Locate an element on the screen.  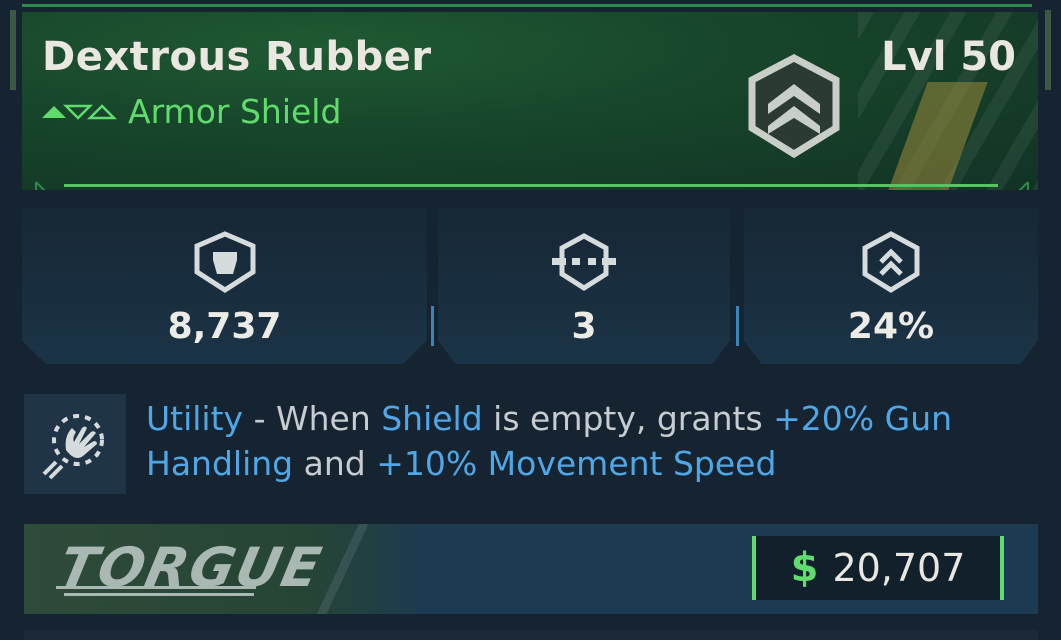
item-level: Lvl 50 is located at coordinates (948, 57).